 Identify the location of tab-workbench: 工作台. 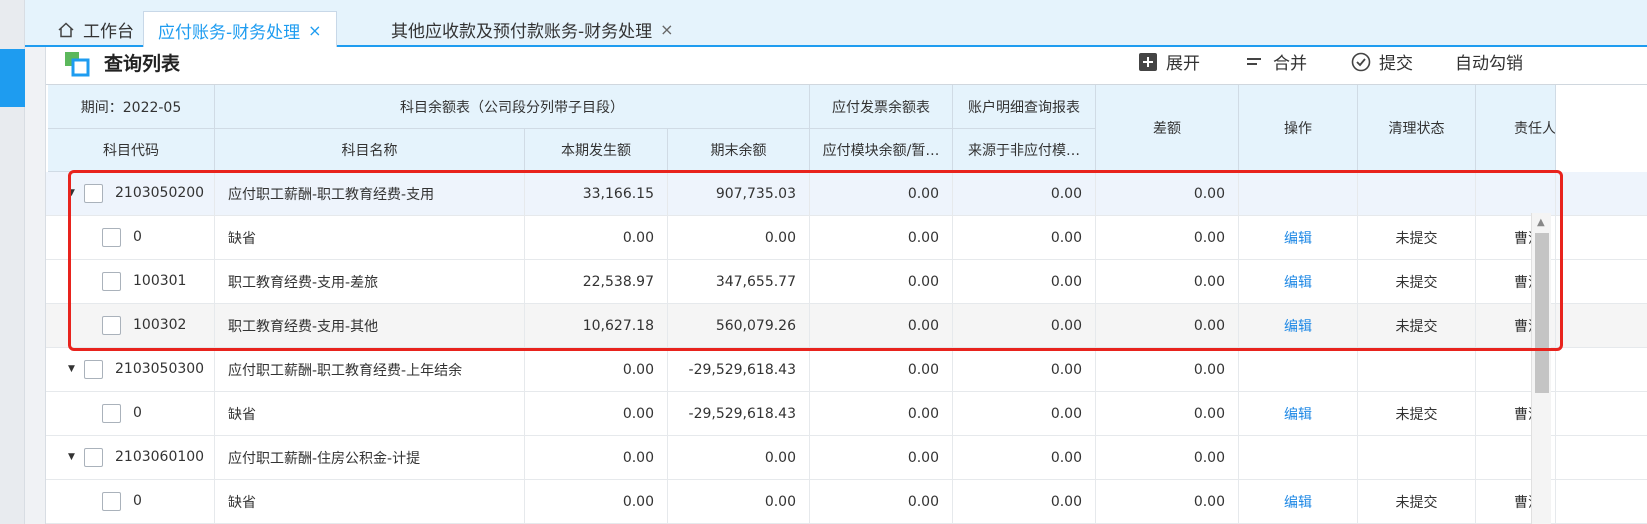
(95, 29).